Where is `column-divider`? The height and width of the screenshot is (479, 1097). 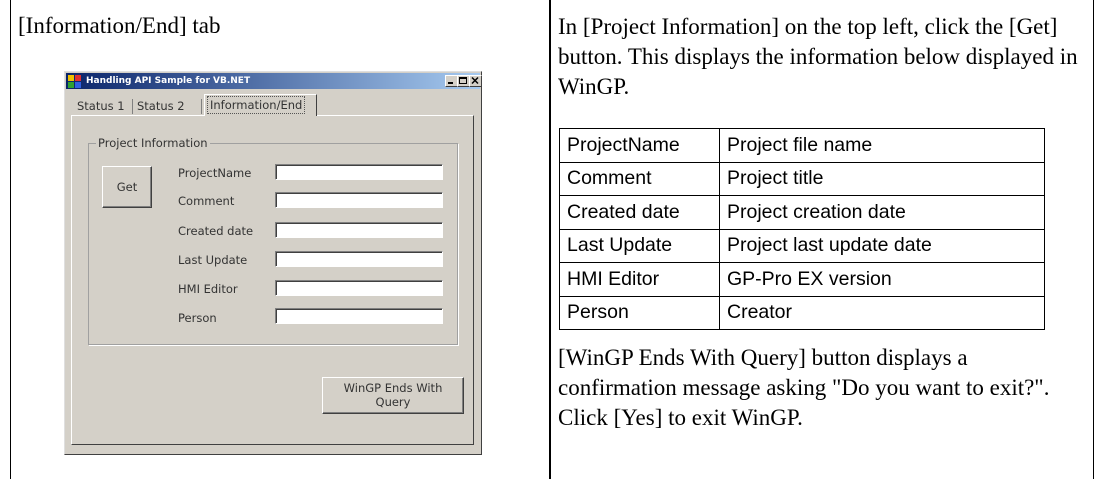 column-divider is located at coordinates (550, 239).